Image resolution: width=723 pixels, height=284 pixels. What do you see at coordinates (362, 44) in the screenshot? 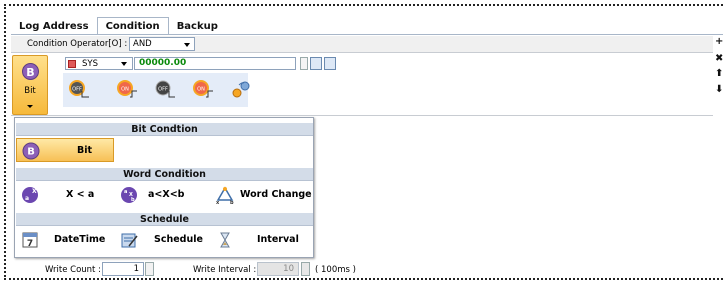
I see `operator-bar: Condition Operator[O] : AND` at bounding box center [362, 44].